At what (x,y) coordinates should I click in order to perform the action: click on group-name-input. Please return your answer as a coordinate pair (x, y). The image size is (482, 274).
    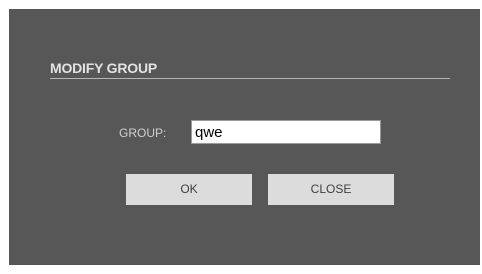
    Looking at the image, I should click on (286, 132).